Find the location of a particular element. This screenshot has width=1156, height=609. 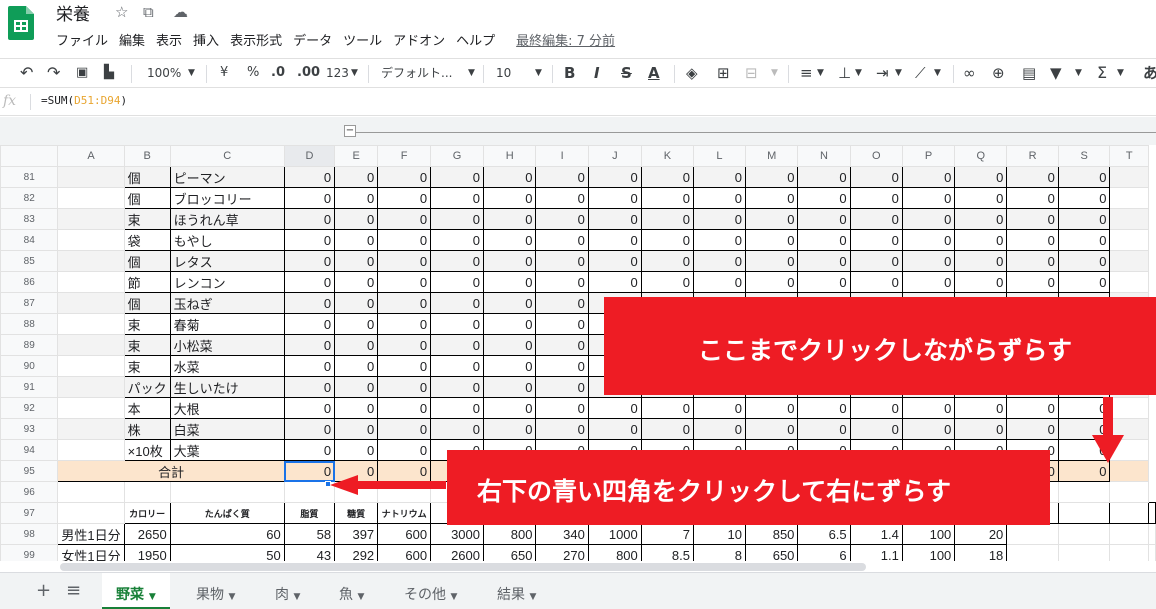

value-cell: 43 is located at coordinates (309, 552).